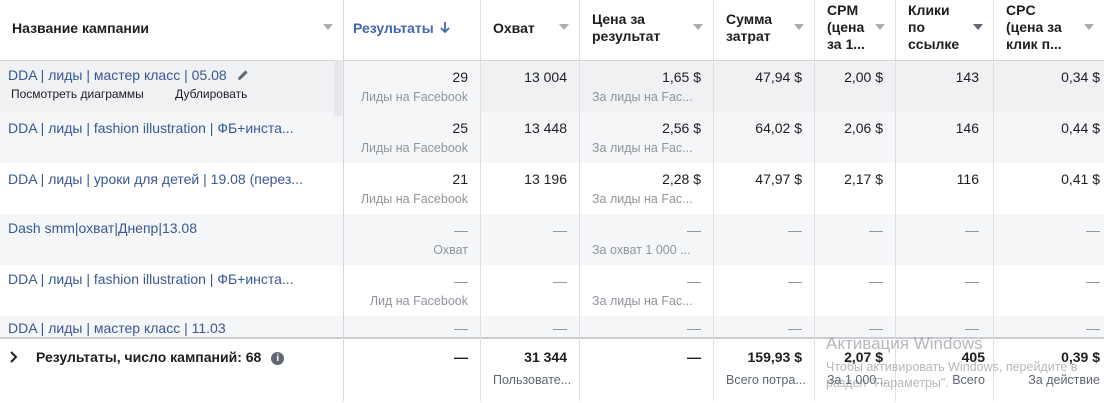 This screenshot has height=403, width=1104. I want to click on column-header-results: Результаты, so click(412, 30).